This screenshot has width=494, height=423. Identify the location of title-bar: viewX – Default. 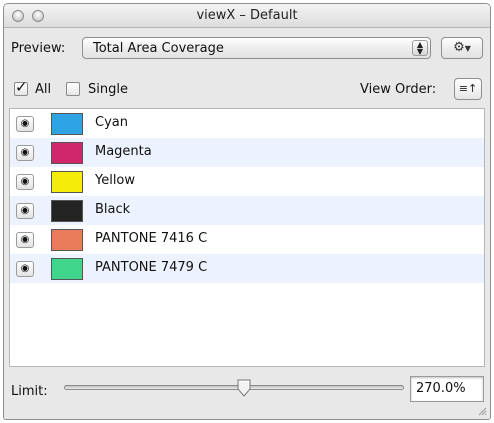
(247, 16).